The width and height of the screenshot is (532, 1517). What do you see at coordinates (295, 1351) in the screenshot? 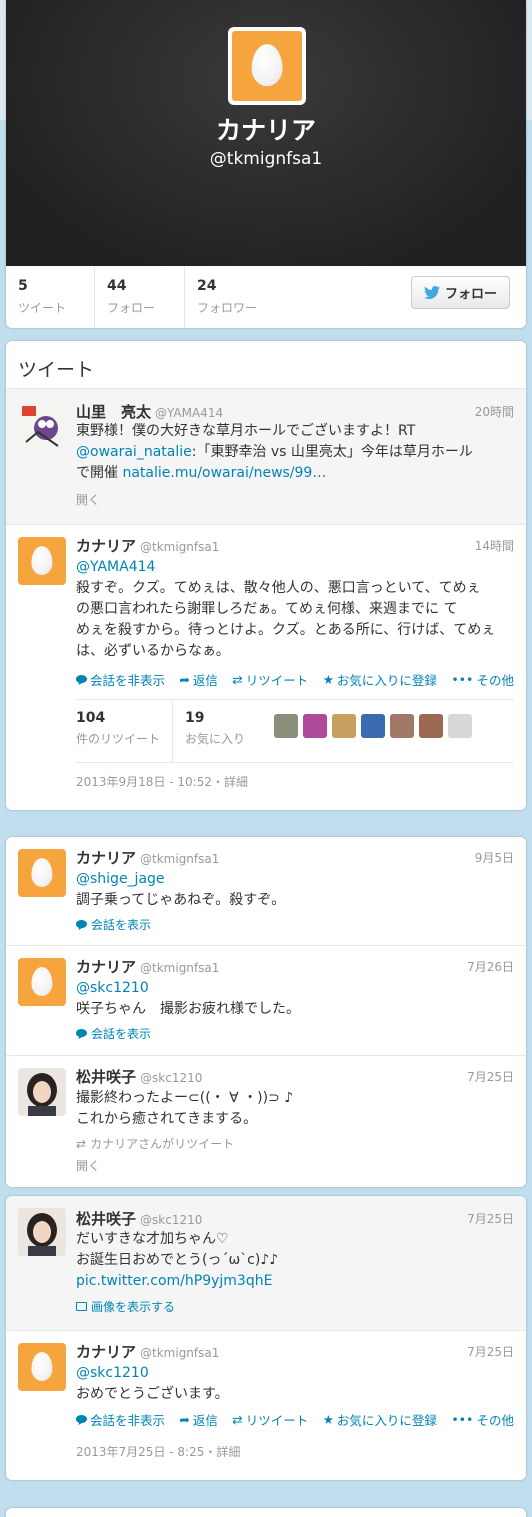
I see `tweet-header: カナリア @tkmignfsa1 7月25日` at bounding box center [295, 1351].